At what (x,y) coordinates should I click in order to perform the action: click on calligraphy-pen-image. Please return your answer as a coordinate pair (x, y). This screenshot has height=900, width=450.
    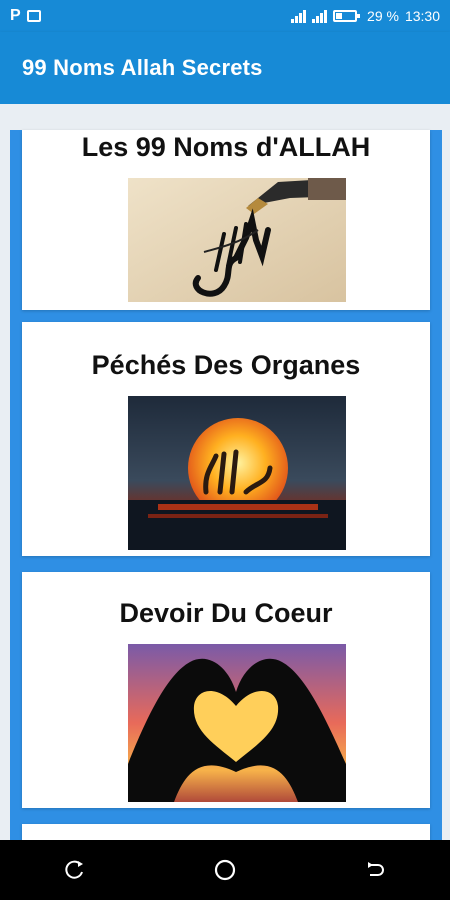
    Looking at the image, I should click on (237, 240).